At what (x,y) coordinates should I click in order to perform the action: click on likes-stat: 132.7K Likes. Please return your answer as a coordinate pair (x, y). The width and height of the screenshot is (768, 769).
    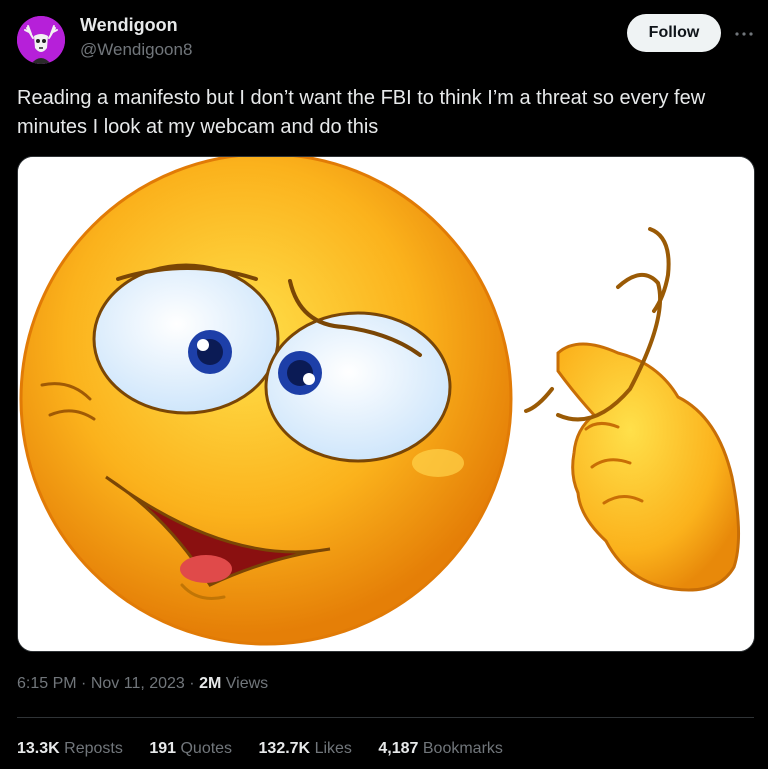
    Looking at the image, I should click on (305, 749).